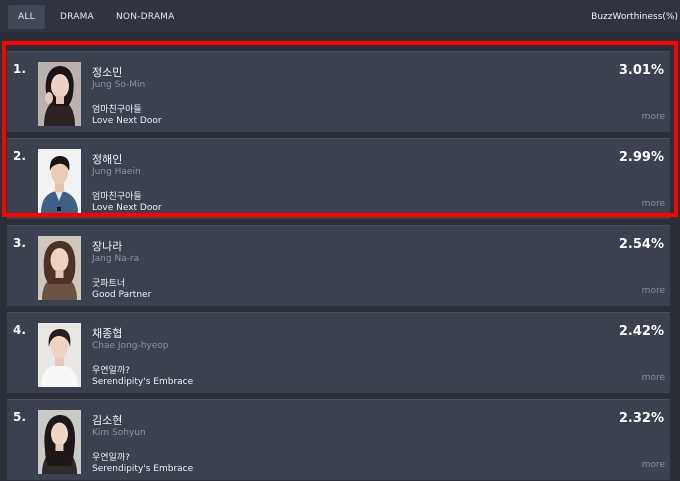 The width and height of the screenshot is (680, 481). I want to click on buzz-percentage: 2.42%, so click(641, 331).